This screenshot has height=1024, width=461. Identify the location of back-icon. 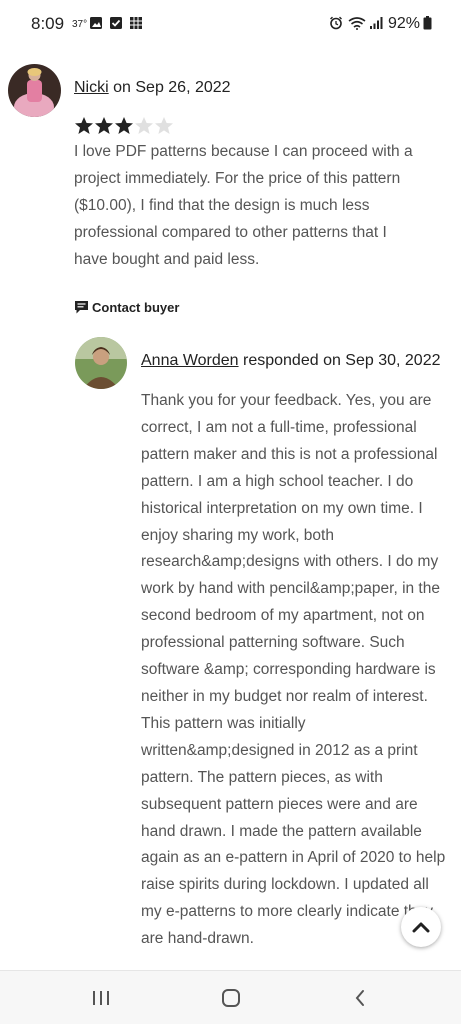
(359, 998).